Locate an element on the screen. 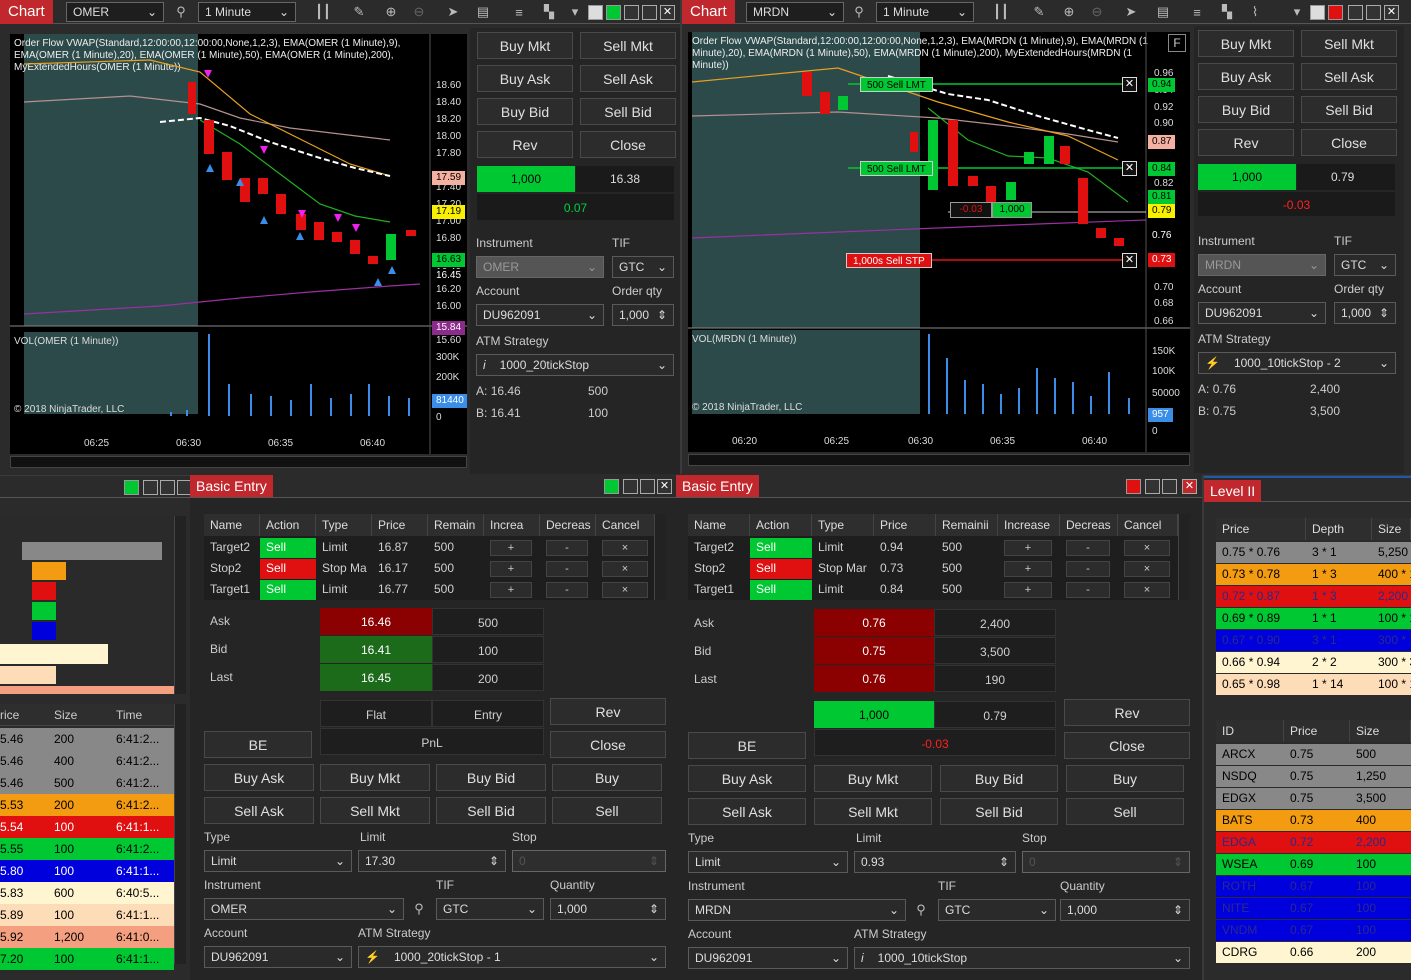  orders-col-4: Remain is located at coordinates (456, 525).